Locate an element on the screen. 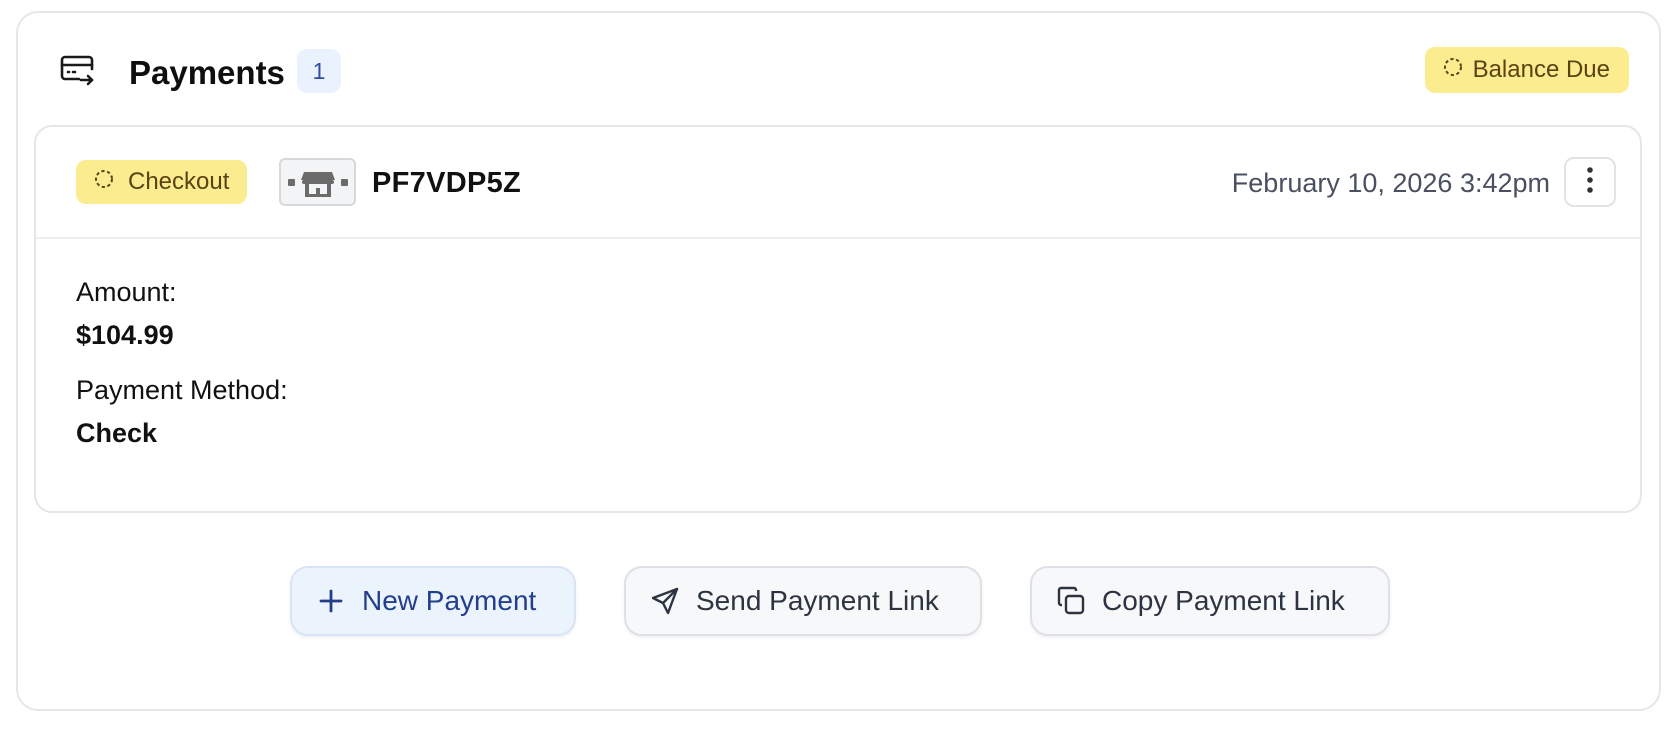 This screenshot has height=730, width=1676. kebab-menu-icon is located at coordinates (1590, 182).